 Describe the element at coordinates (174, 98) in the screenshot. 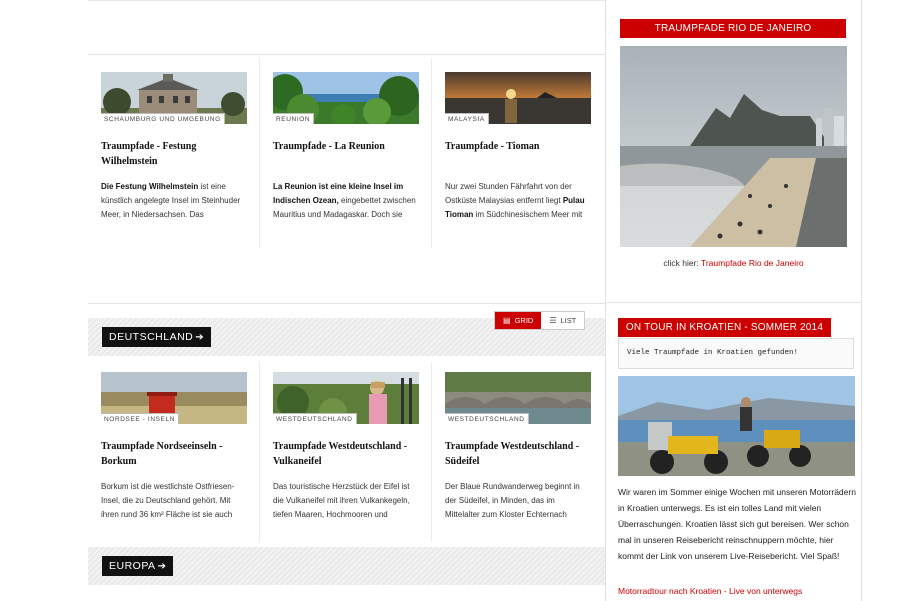

I see `post-thumbnail: SCHAUMBURG UND UMGEBUNG` at that location.